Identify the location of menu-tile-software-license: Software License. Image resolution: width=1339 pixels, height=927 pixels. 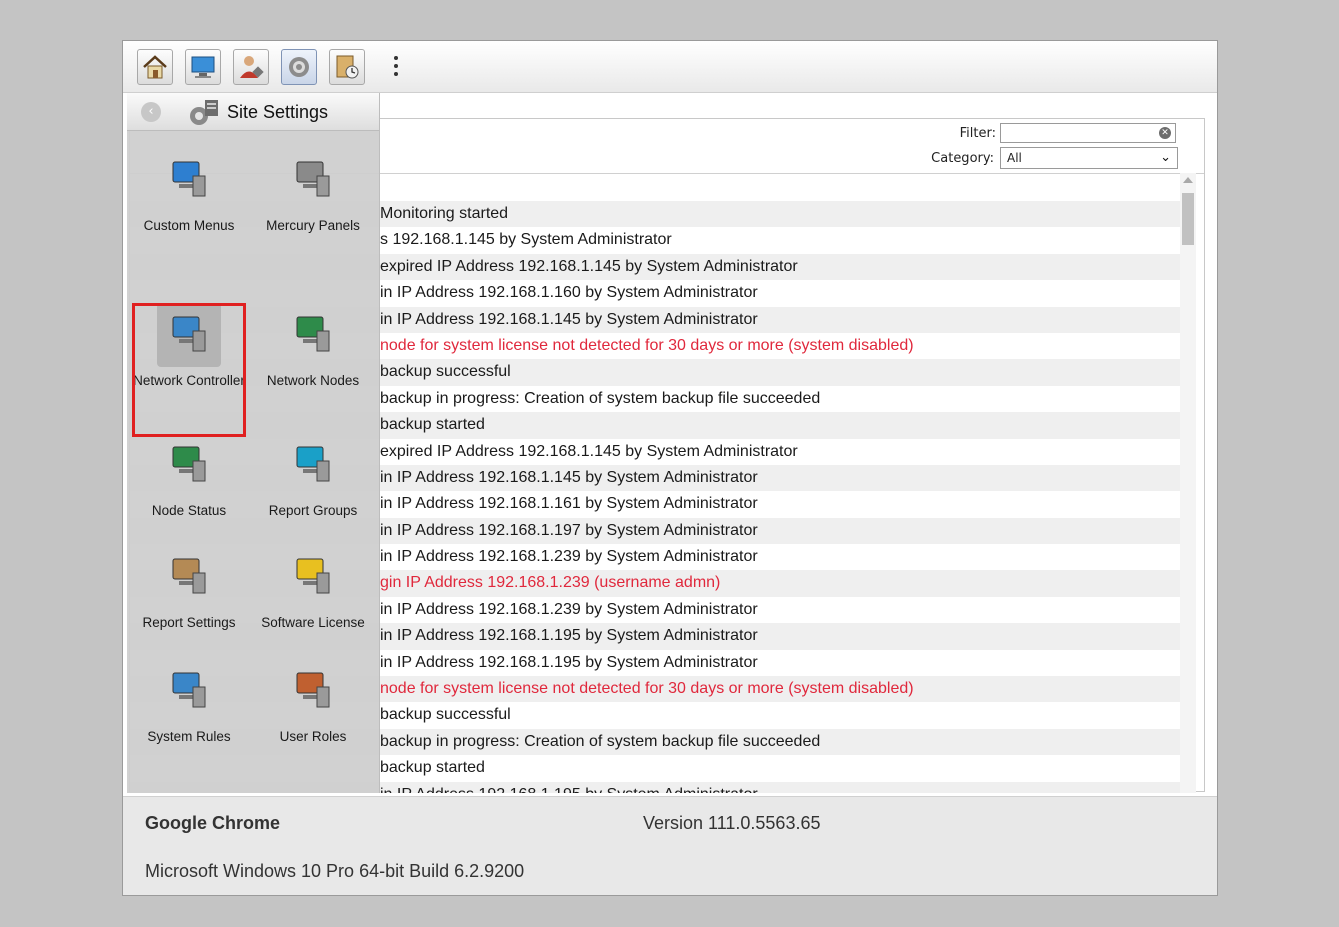
(313, 588).